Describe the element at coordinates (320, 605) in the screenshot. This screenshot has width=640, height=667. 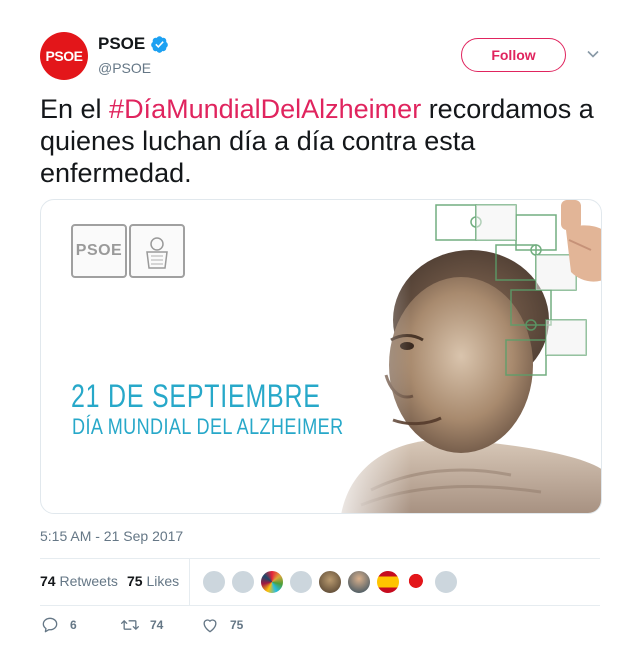
I see `divider` at that location.